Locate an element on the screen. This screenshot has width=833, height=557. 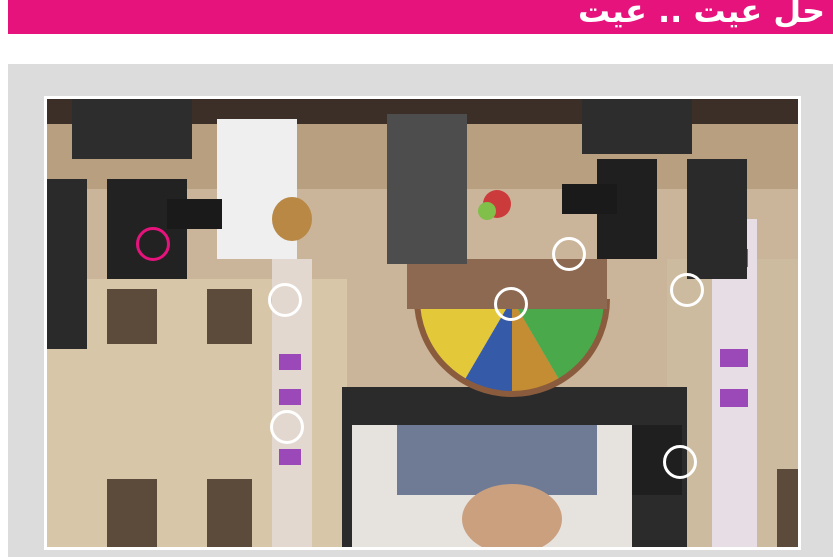
page-title: حل عيت .. عيت is located at coordinates (701, 15).